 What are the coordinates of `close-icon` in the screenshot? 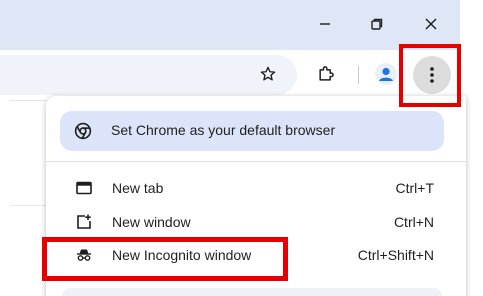 It's located at (431, 24).